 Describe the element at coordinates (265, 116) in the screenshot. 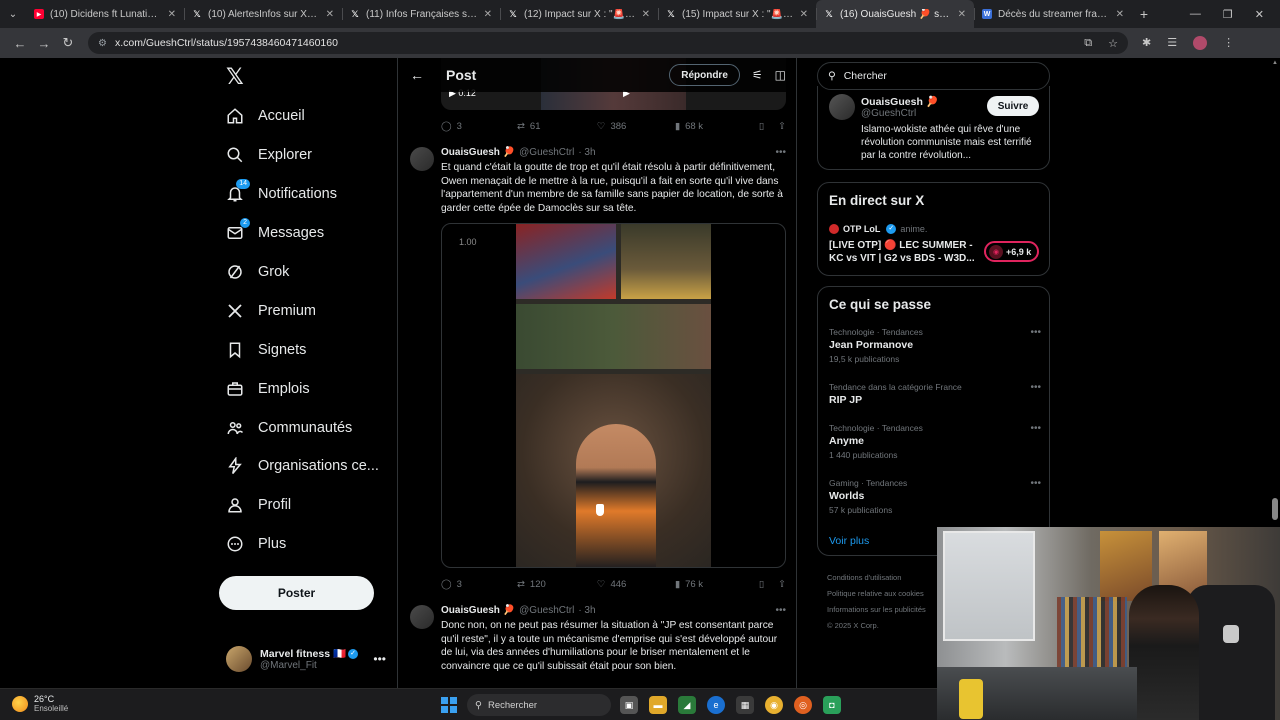

I see `nav-item-home: Accueil` at that location.